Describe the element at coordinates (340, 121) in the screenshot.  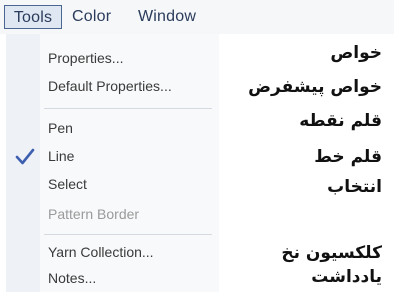
I see `translation-pen: قلم نقطه` at that location.